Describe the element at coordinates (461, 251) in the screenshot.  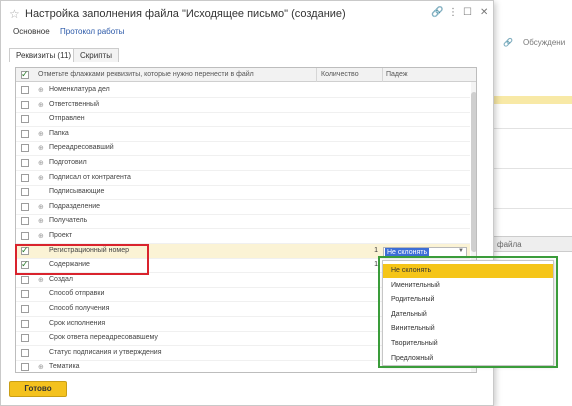
I see `chevron-down-icon: ▼` at that location.